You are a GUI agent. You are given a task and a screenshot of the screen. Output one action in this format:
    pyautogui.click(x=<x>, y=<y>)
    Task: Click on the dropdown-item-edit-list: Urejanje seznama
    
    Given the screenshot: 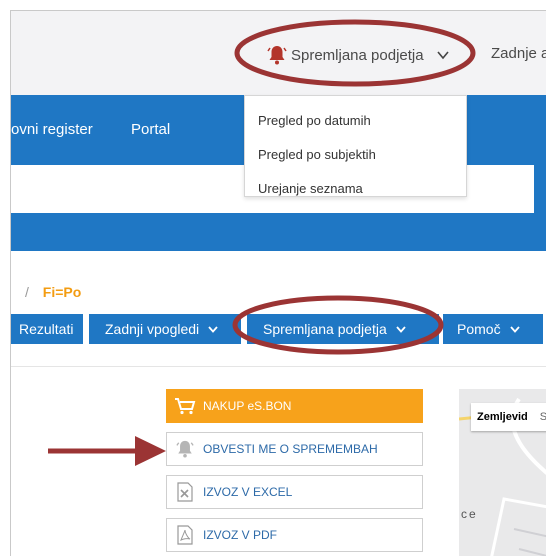 What is the action you would take?
    pyautogui.click(x=355, y=189)
    